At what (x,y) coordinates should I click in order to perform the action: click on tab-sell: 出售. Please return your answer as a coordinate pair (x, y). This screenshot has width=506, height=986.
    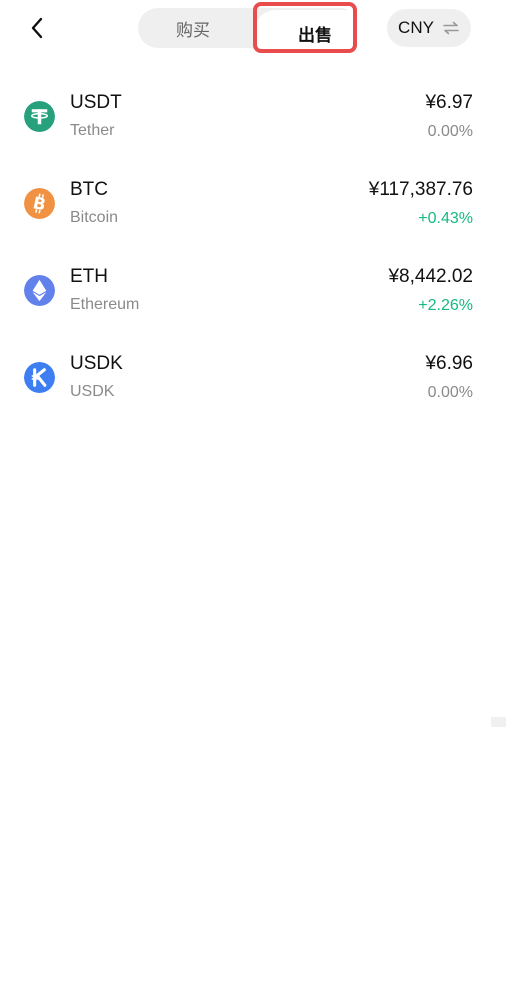
    Looking at the image, I should click on (315, 33).